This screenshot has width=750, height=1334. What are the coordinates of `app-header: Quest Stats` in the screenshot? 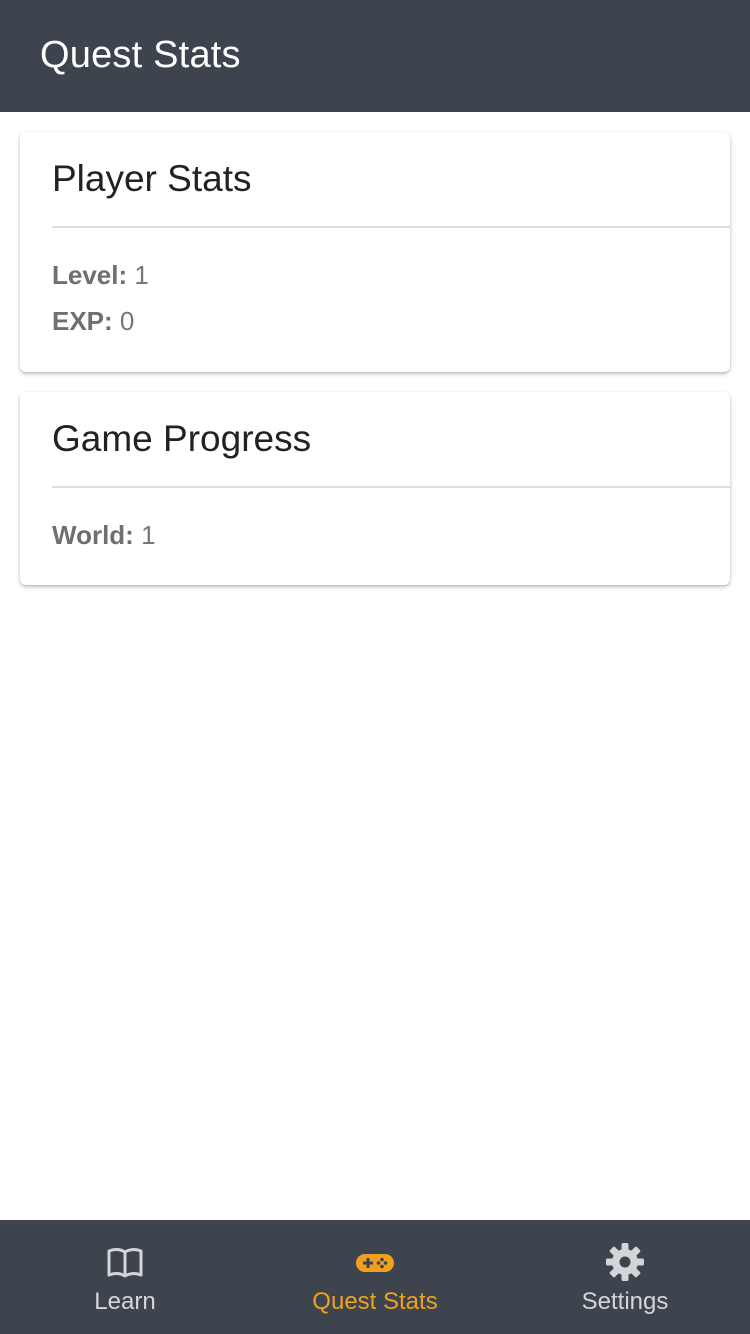 It's located at (375, 56).